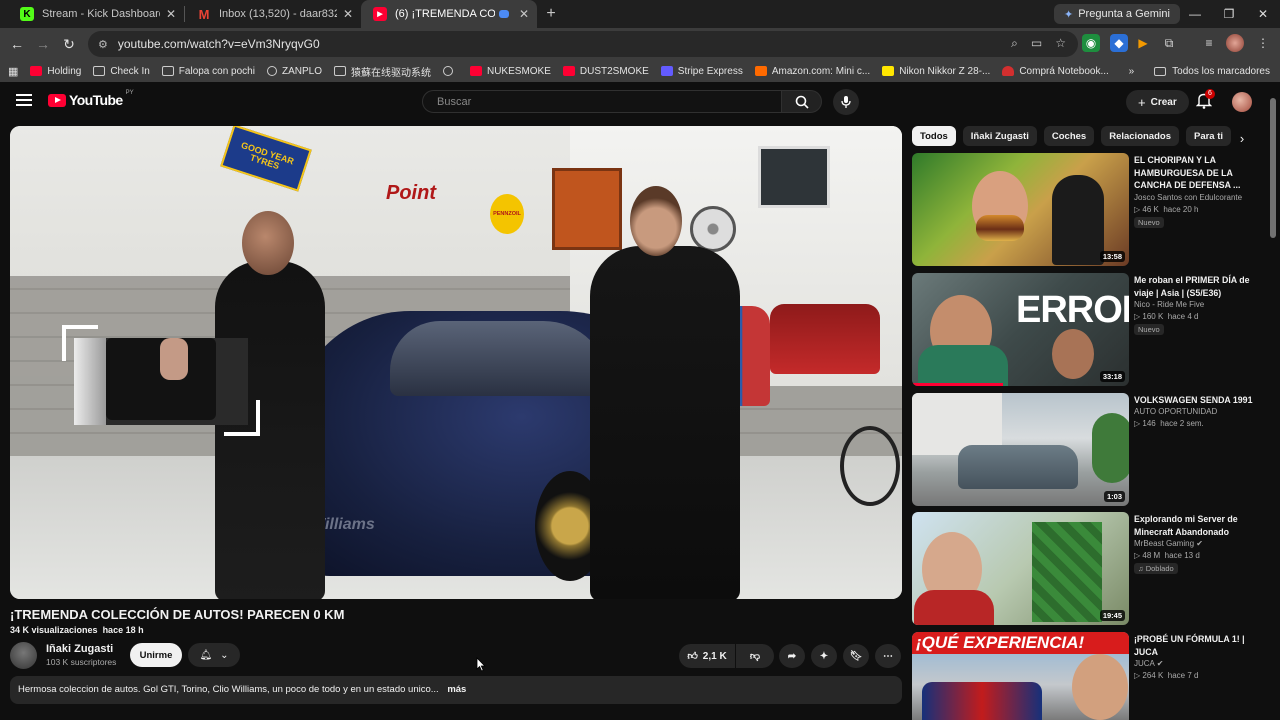 The width and height of the screenshot is (1280, 720). I want to click on video-thumbnail: 13:58, so click(1020, 209).